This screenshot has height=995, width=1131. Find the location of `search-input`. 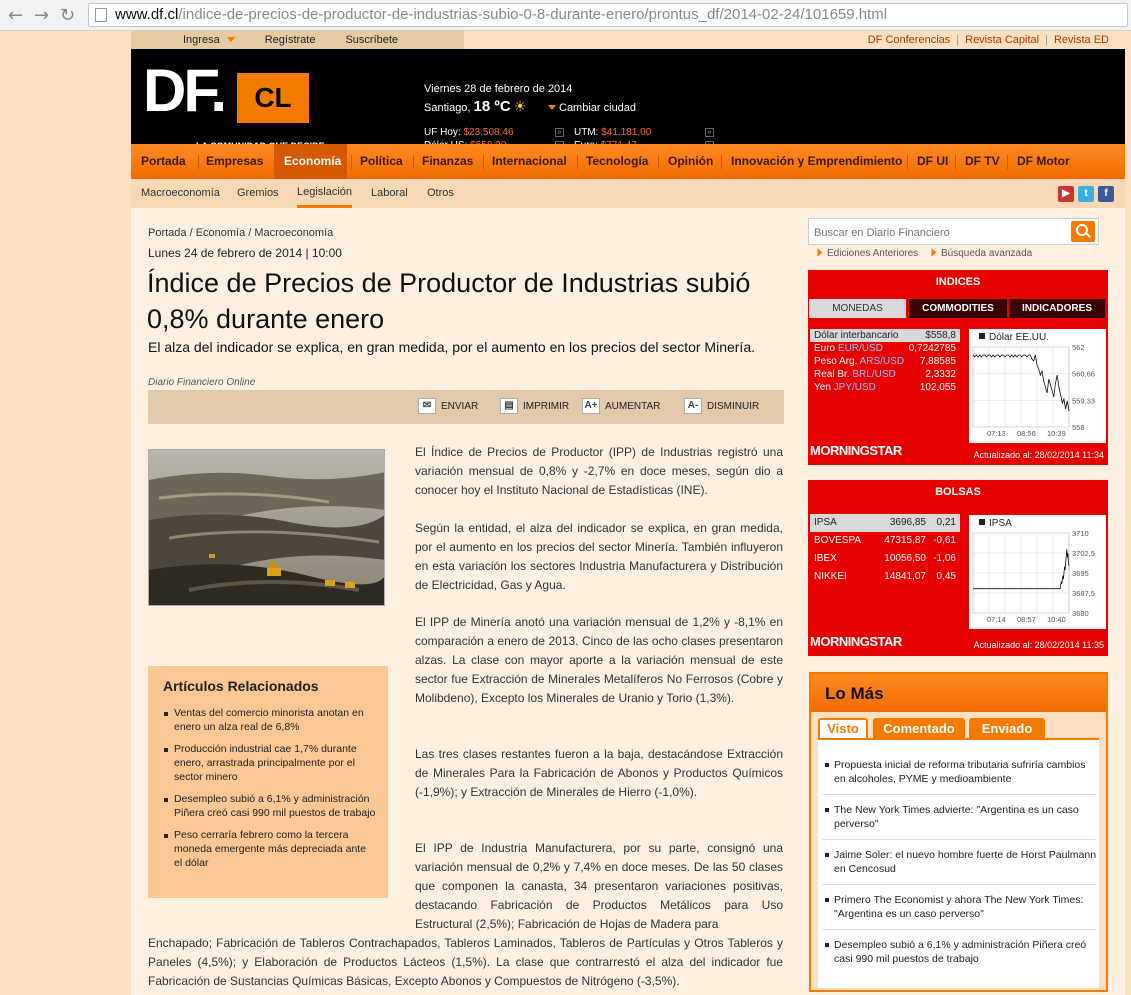

search-input is located at coordinates (939, 232).